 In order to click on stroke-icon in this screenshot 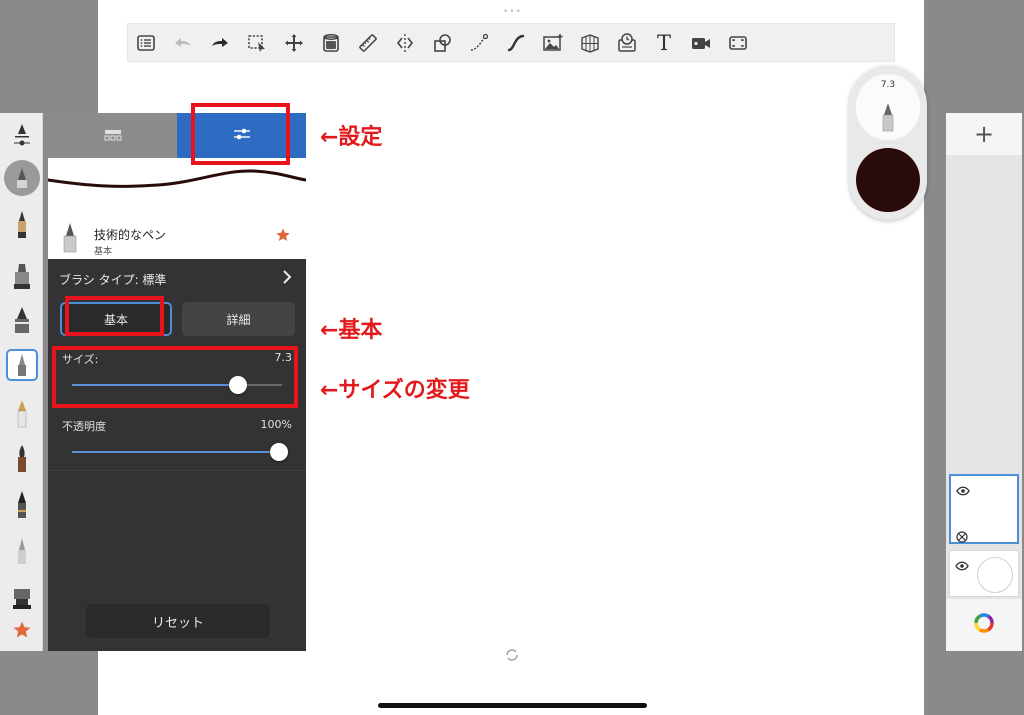, I will do `click(516, 43)`.